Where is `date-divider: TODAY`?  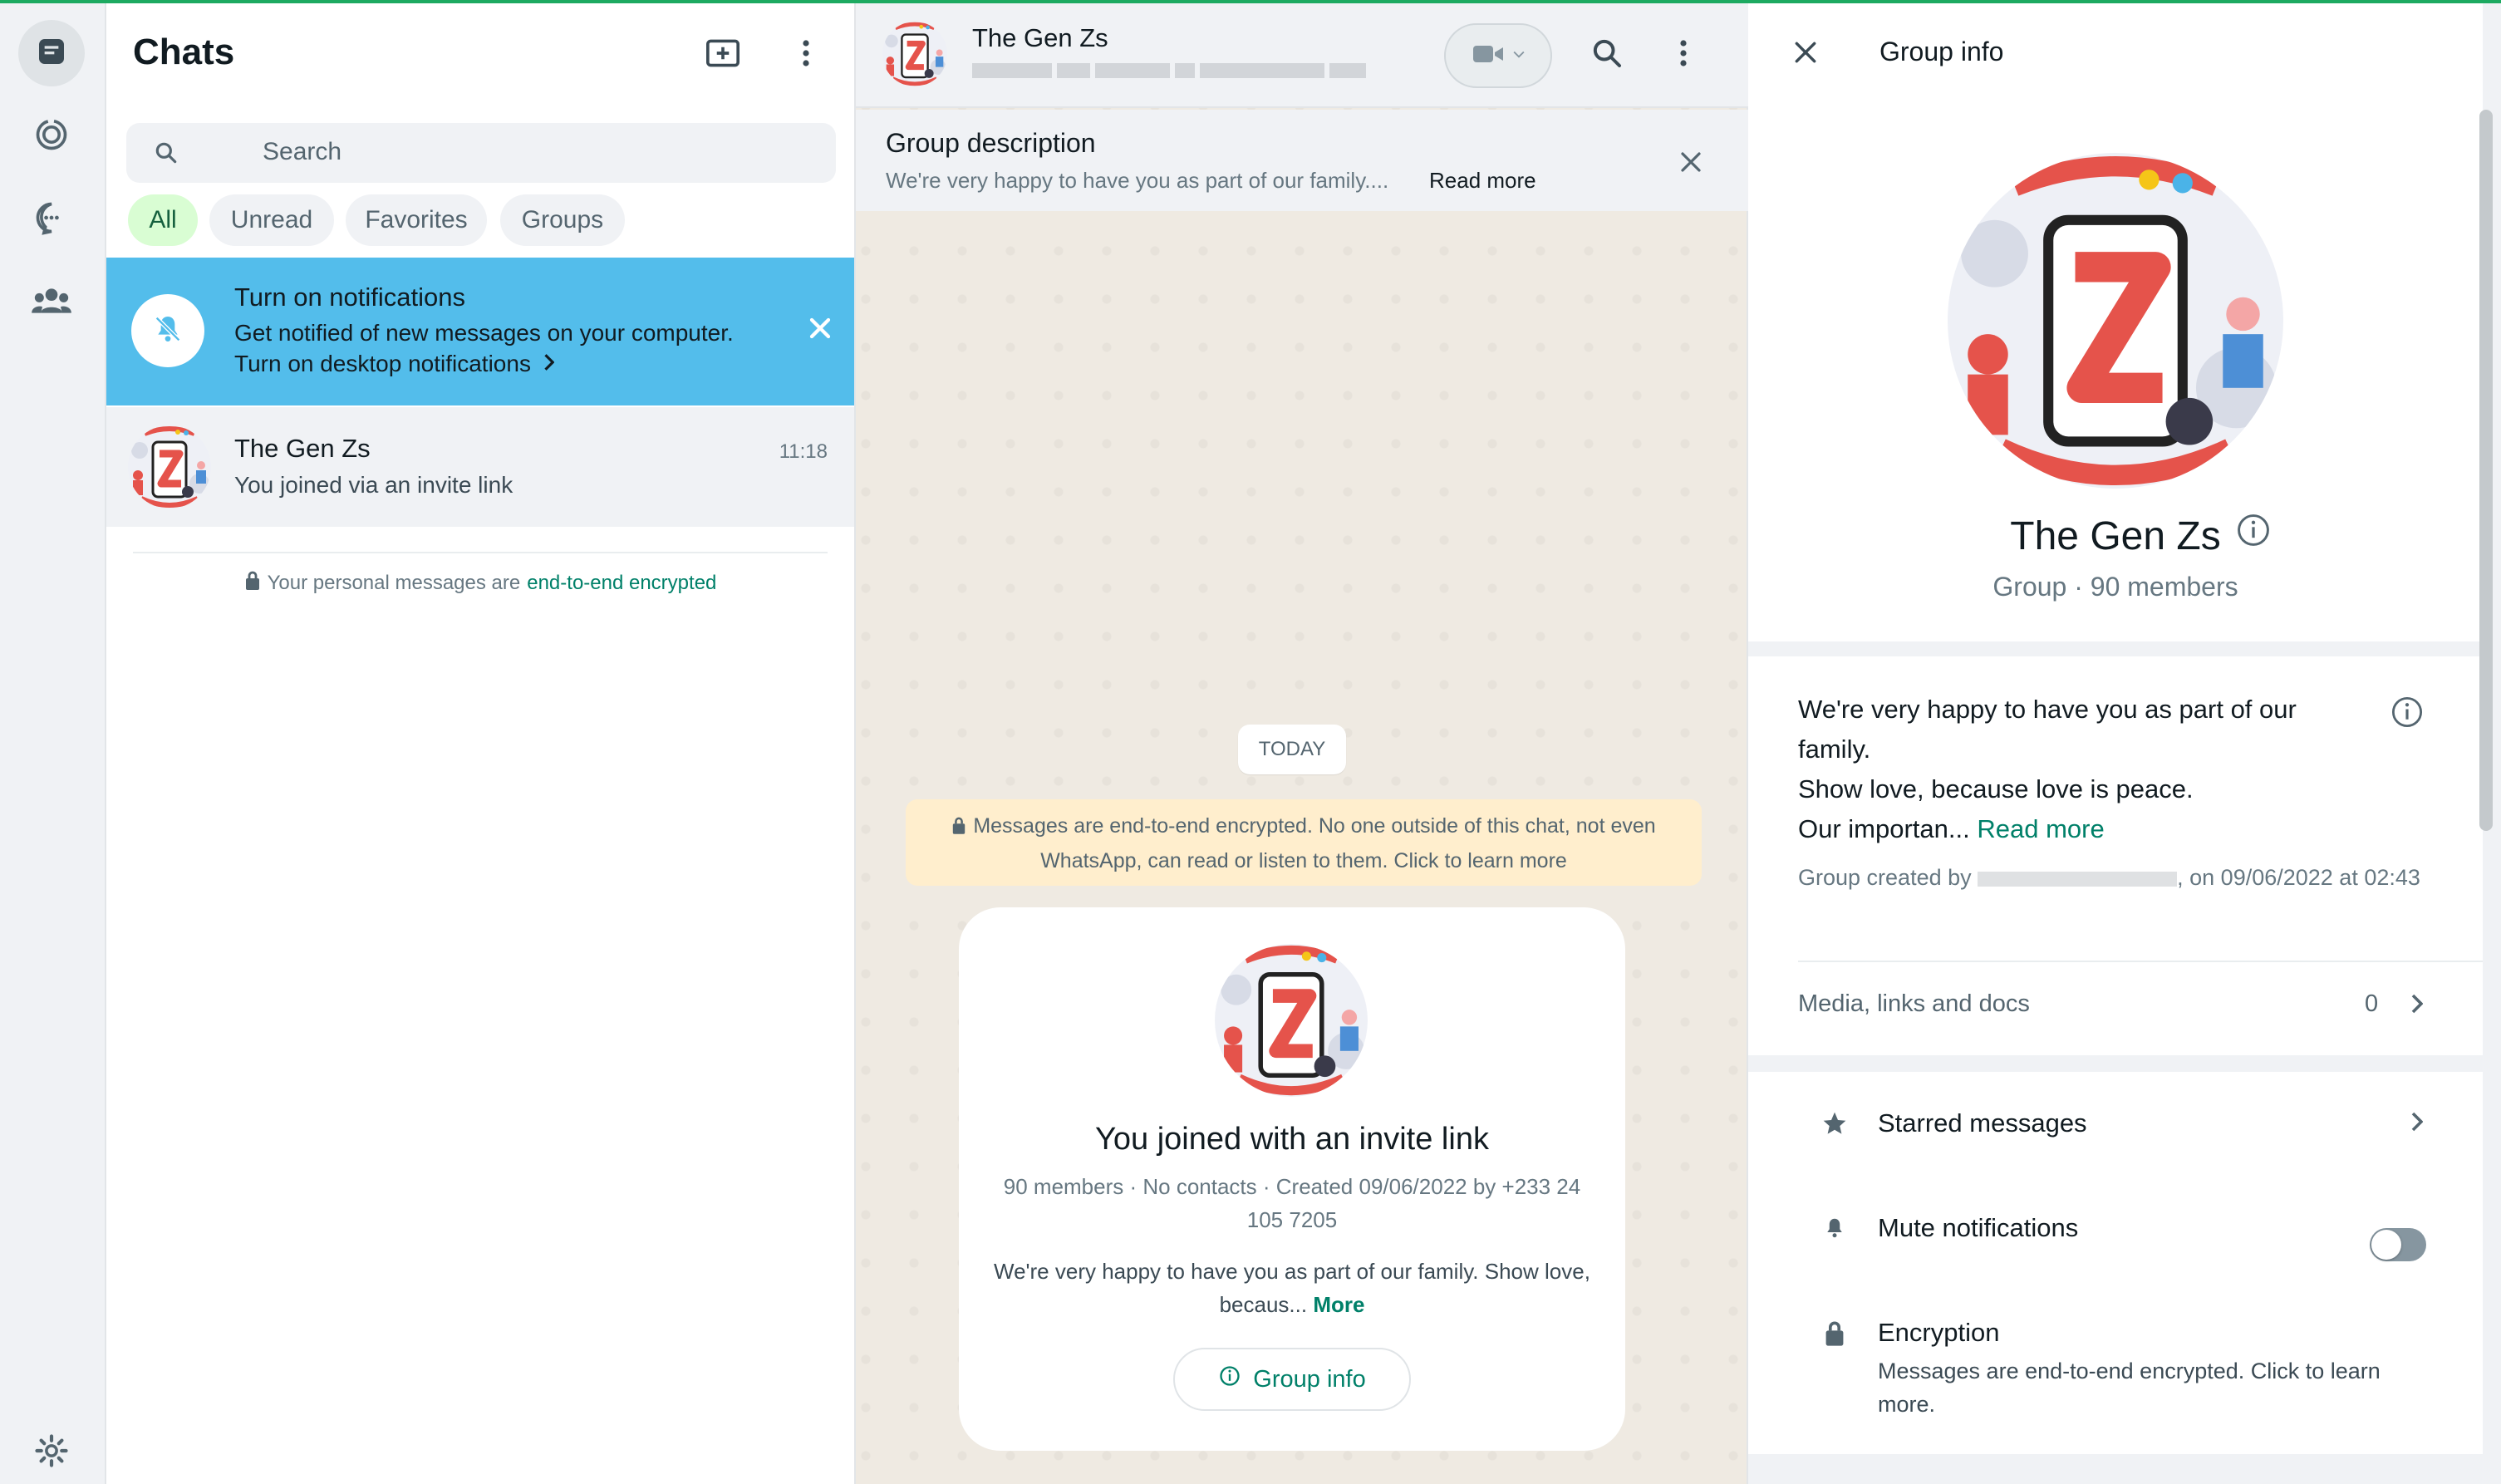
date-divider: TODAY is located at coordinates (1292, 749).